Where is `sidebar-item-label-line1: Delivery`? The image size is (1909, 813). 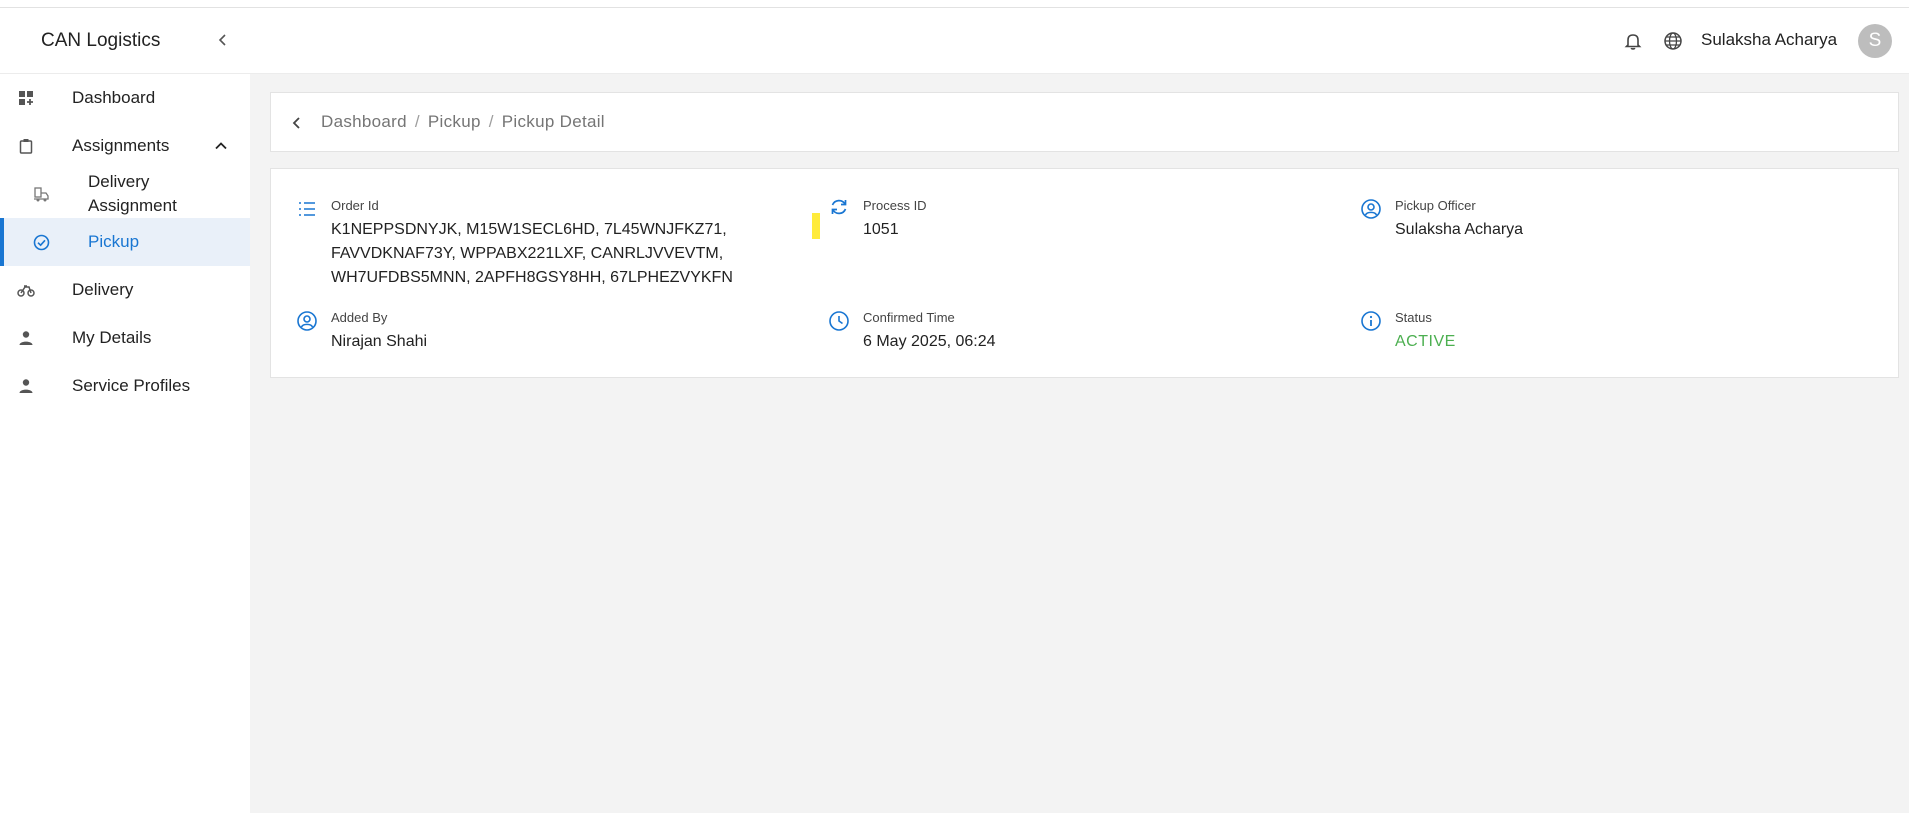 sidebar-item-label-line1: Delivery is located at coordinates (119, 181).